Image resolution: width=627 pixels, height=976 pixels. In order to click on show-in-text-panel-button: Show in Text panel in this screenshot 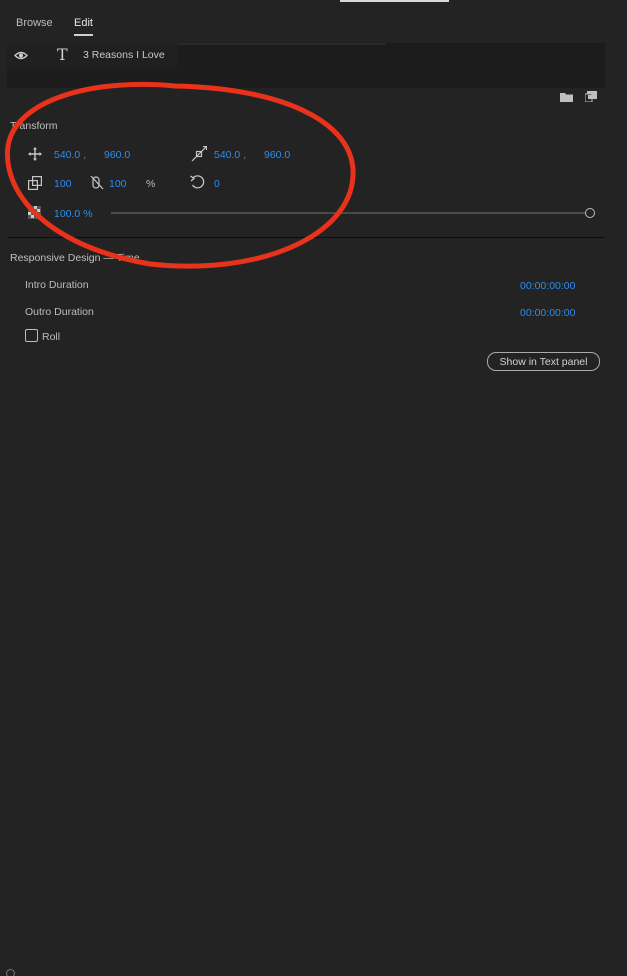, I will do `click(543, 361)`.